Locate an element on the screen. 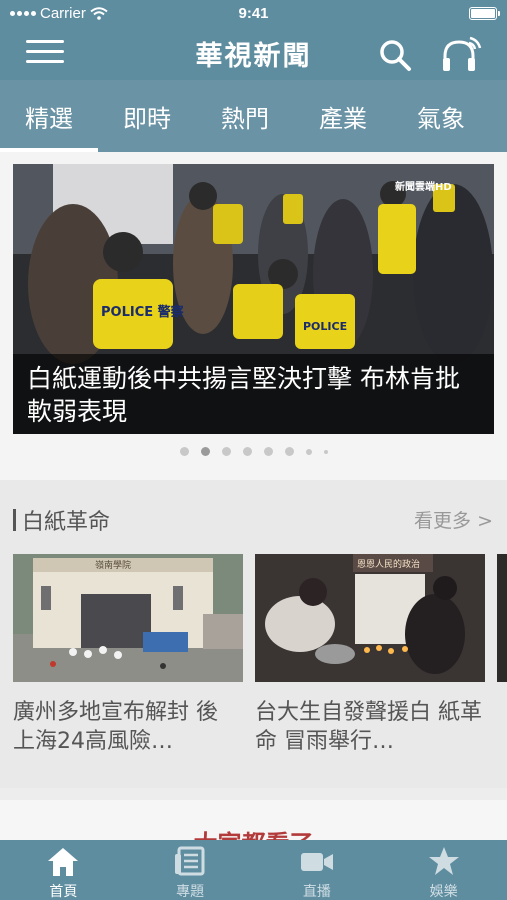  section-marker is located at coordinates (14, 520).